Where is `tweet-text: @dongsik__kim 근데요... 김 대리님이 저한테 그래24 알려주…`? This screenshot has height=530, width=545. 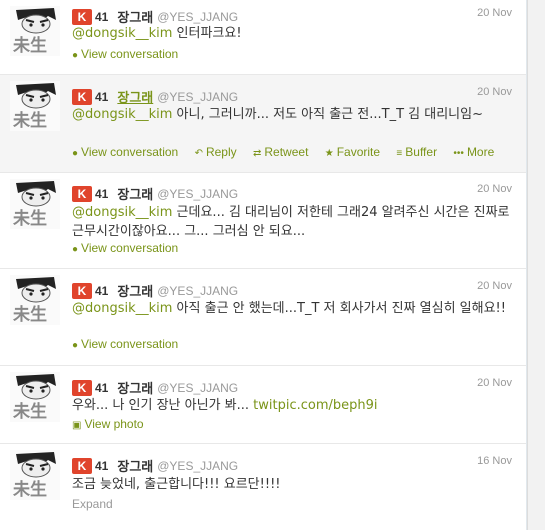 tweet-text: @dongsik__kim 근데요... 김 대리님이 저한테 그래24 알려주… is located at coordinates (292, 222).